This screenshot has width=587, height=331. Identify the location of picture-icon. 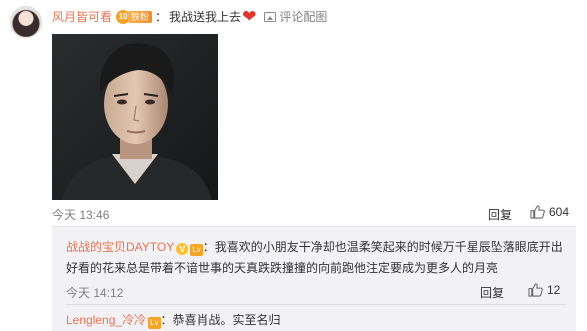
(270, 17).